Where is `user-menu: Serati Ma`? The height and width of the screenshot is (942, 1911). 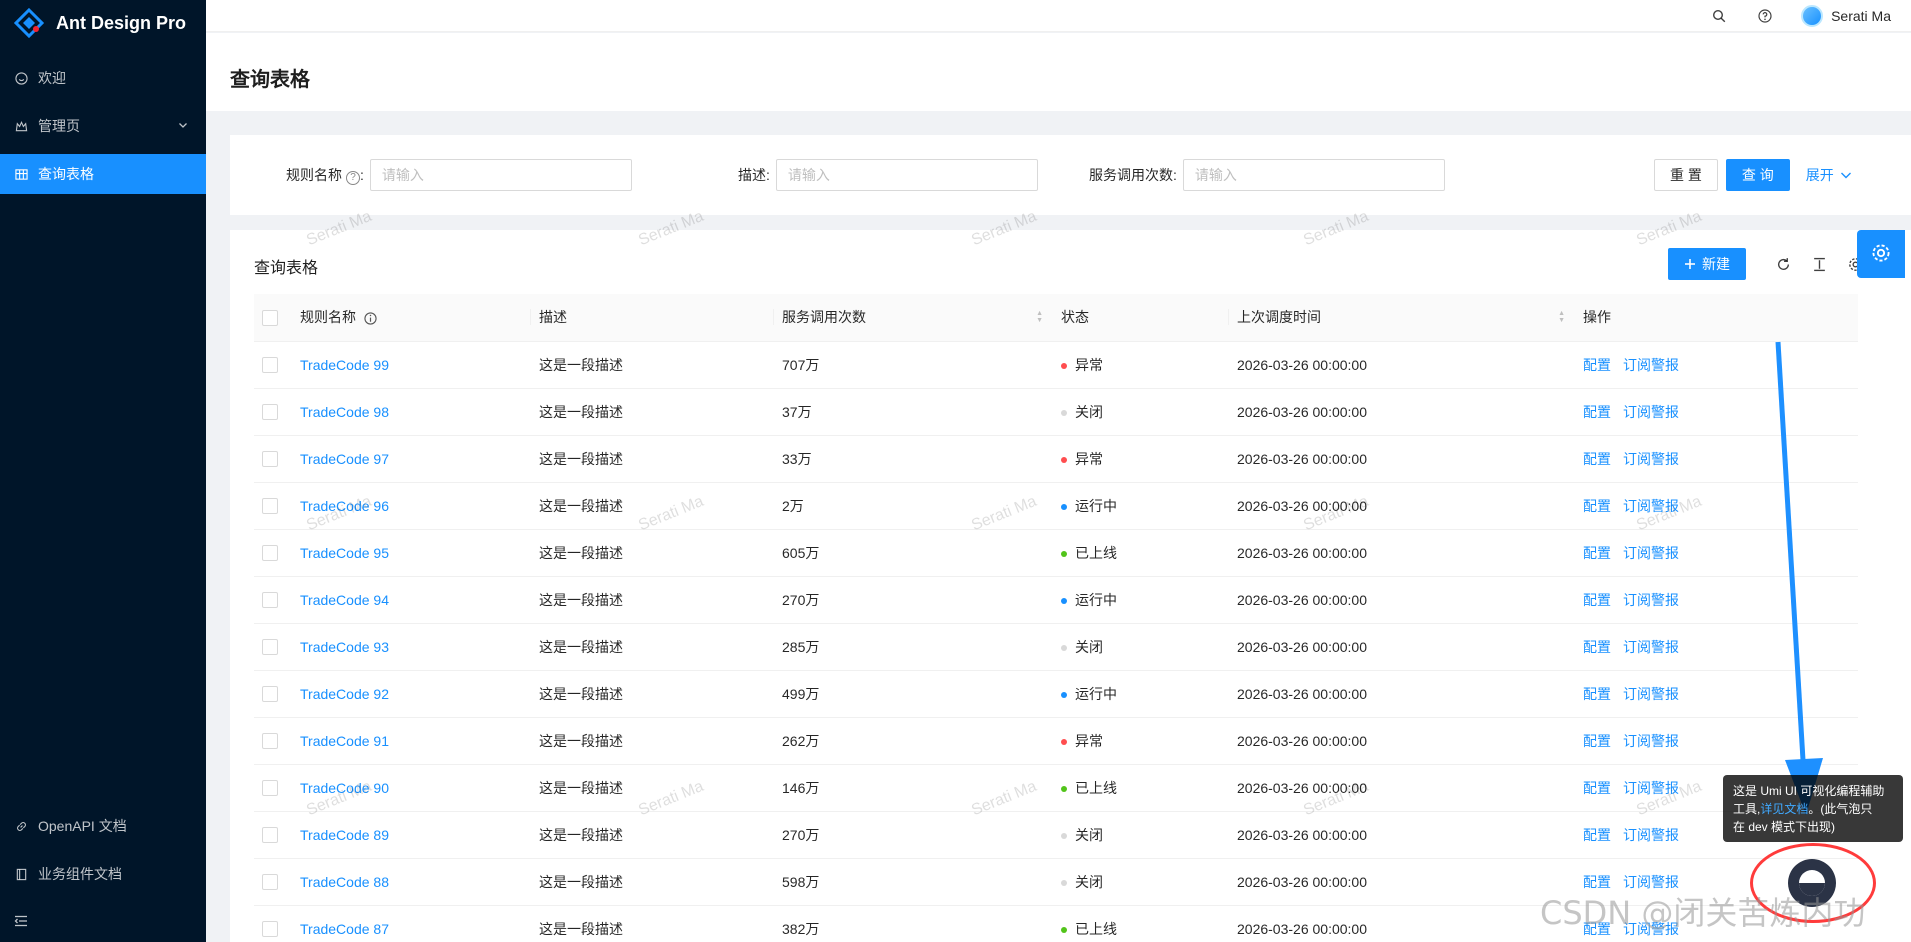
user-menu: Serati Ma is located at coordinates (1846, 15).